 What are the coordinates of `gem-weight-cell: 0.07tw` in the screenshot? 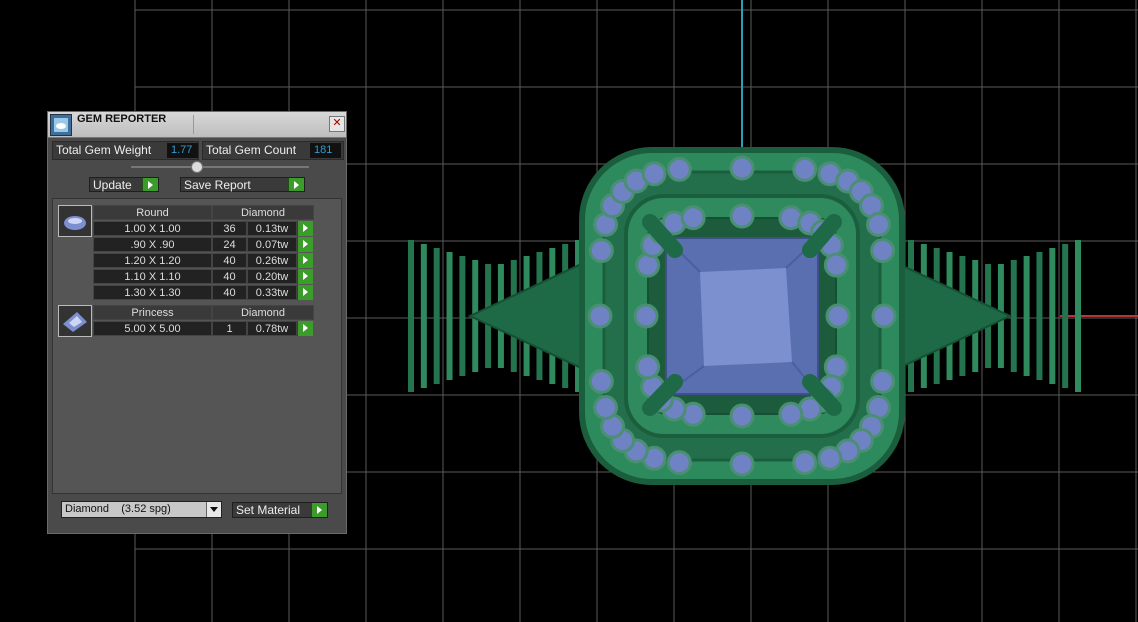 It's located at (272, 244).